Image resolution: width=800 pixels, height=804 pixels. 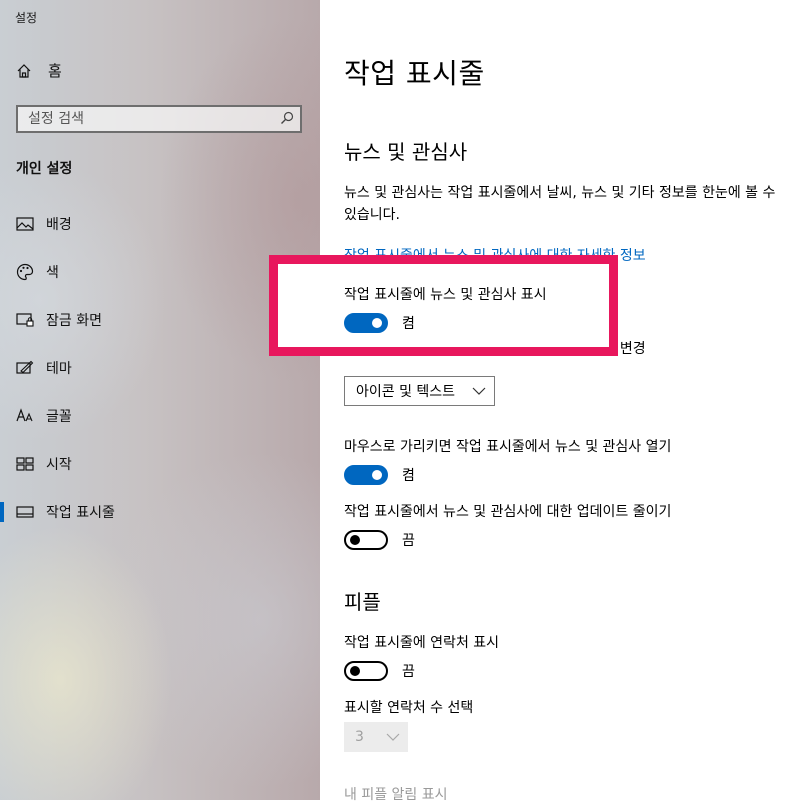 I want to click on display-mode-dropdown: 아이콘 및 텍스트, so click(x=419, y=391).